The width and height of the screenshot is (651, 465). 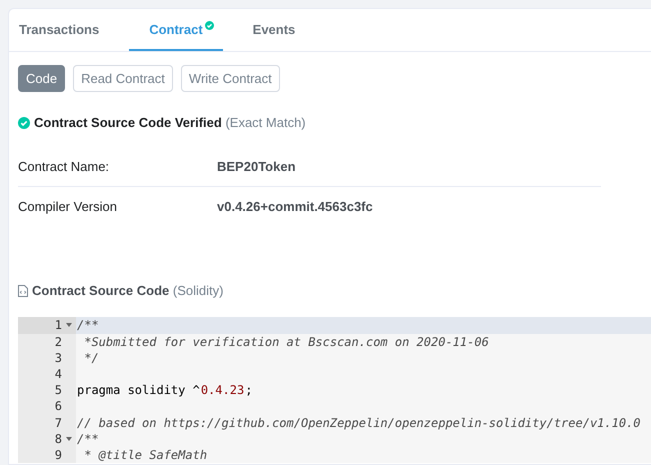 I want to click on code-line: // based on https://github.com/OpenZeppelin/openzeppelin-solidity/tree/v1.10.0, so click(x=358, y=422).